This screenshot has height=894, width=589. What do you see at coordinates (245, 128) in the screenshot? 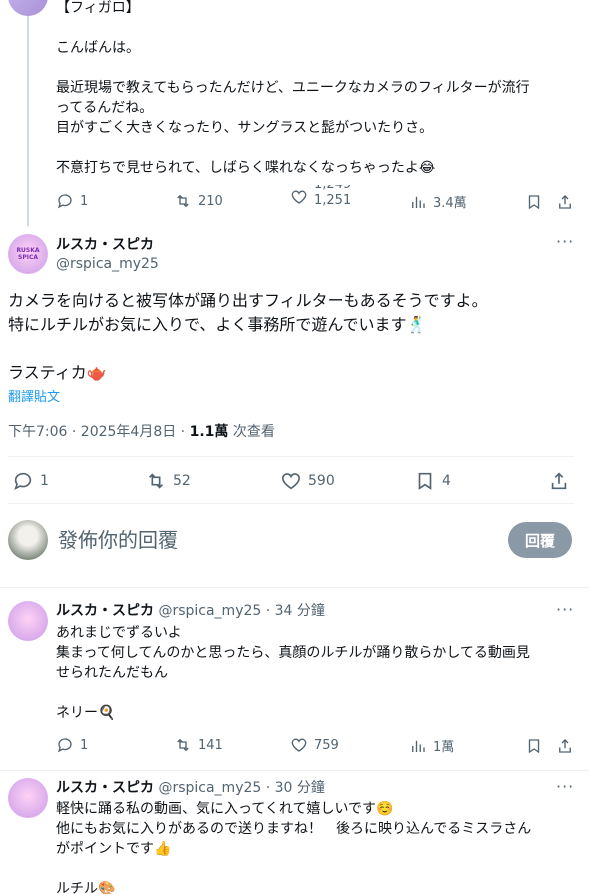
I see `tweet-text-line: 目がすごく大きくなったり、サングラスと髭がついたりさ。` at bounding box center [245, 128].